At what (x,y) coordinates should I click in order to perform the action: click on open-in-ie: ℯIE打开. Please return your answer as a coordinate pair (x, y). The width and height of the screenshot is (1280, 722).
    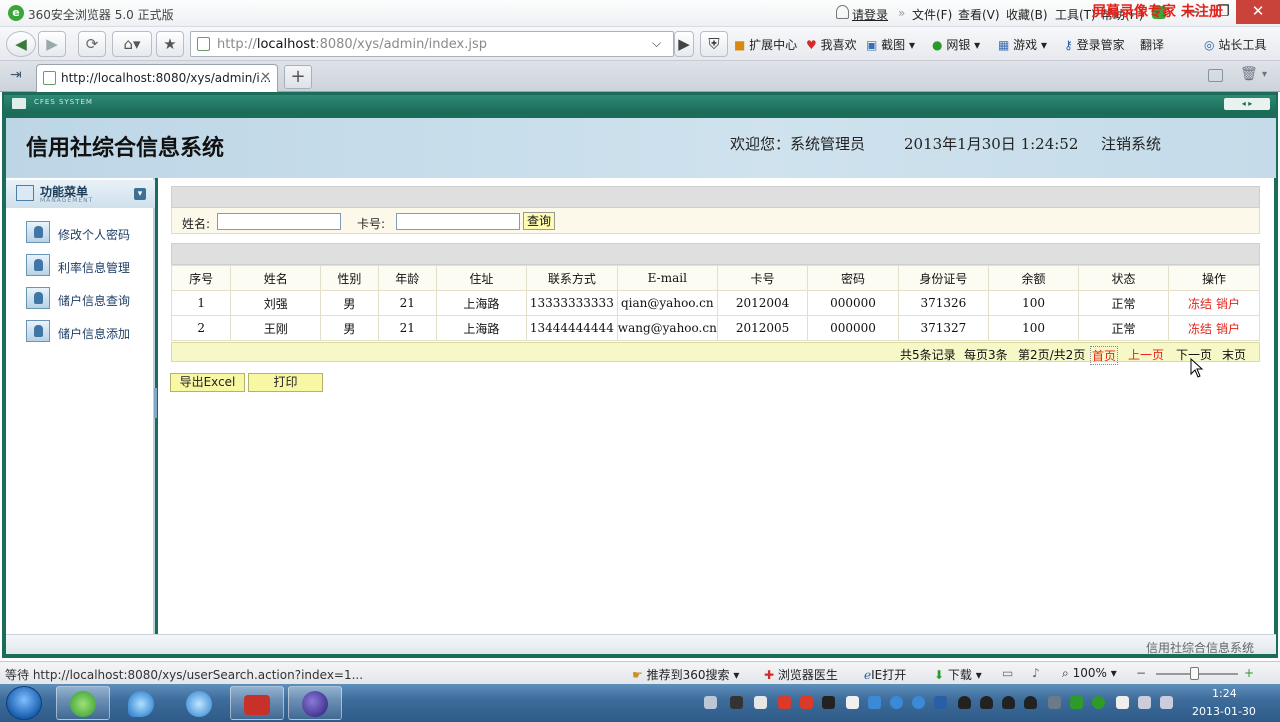
    Looking at the image, I should click on (885, 674).